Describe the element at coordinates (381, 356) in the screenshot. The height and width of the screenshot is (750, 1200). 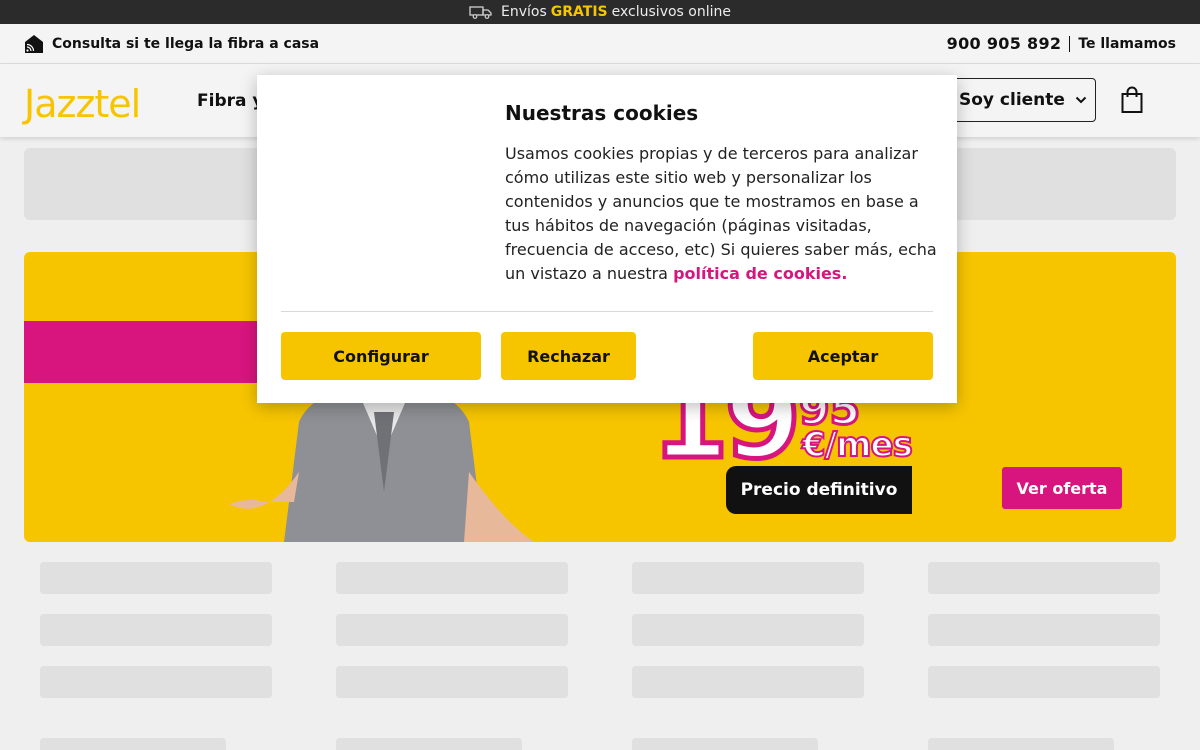
I see `configure-button: Configurar` at that location.